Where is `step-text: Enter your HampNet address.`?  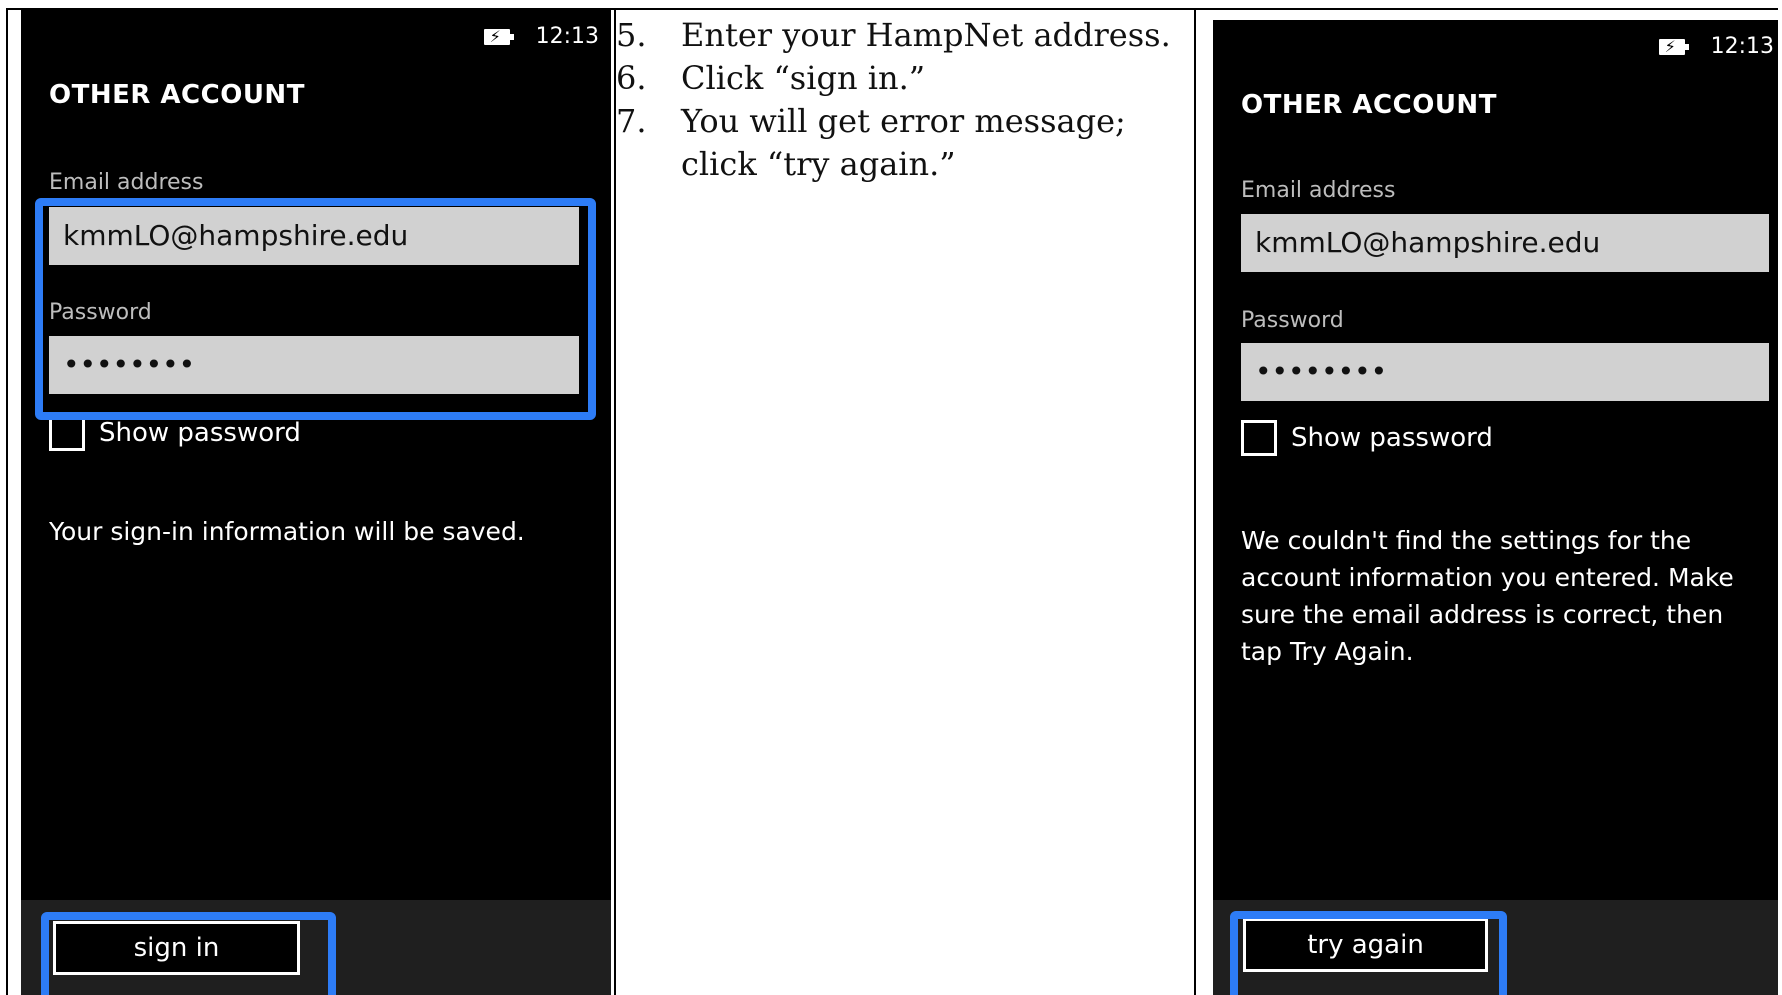
step-text: Enter your HampNet address. is located at coordinates (926, 35).